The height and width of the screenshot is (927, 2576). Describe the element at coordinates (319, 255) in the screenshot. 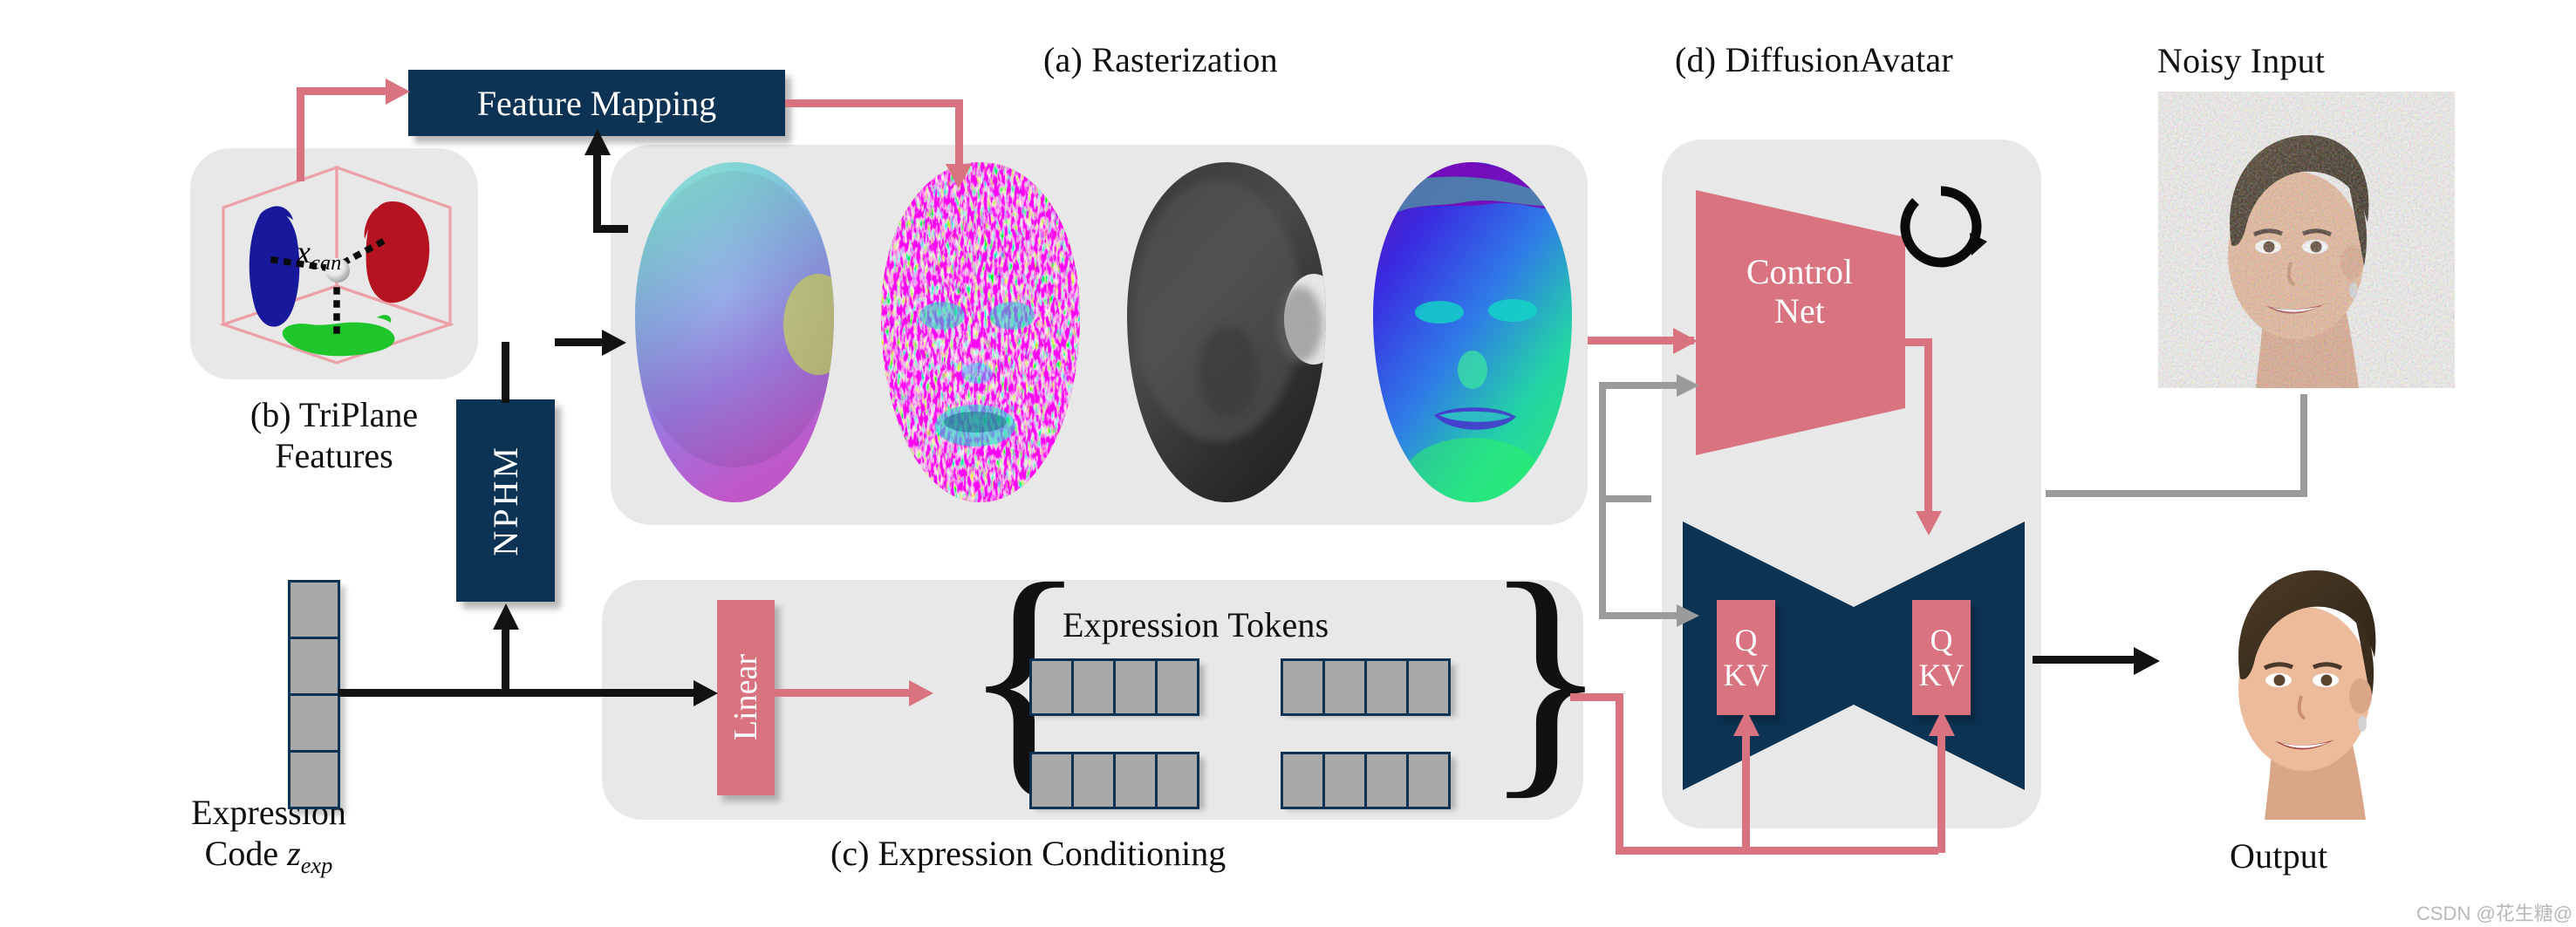

I see `x-can-label: xcan` at that location.